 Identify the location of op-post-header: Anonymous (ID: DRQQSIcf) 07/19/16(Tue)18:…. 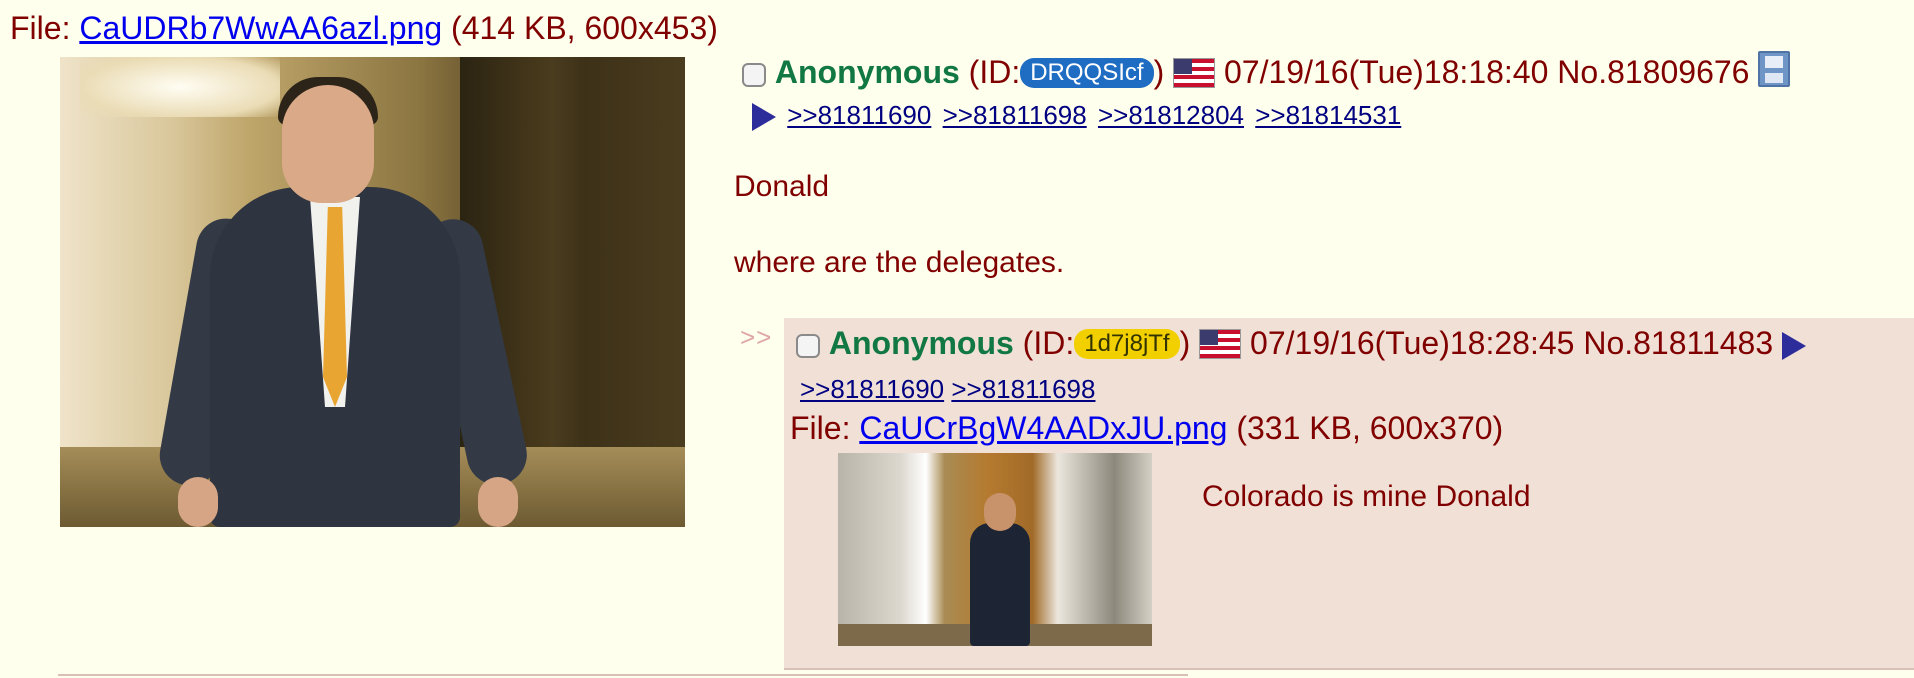
(1266, 71).